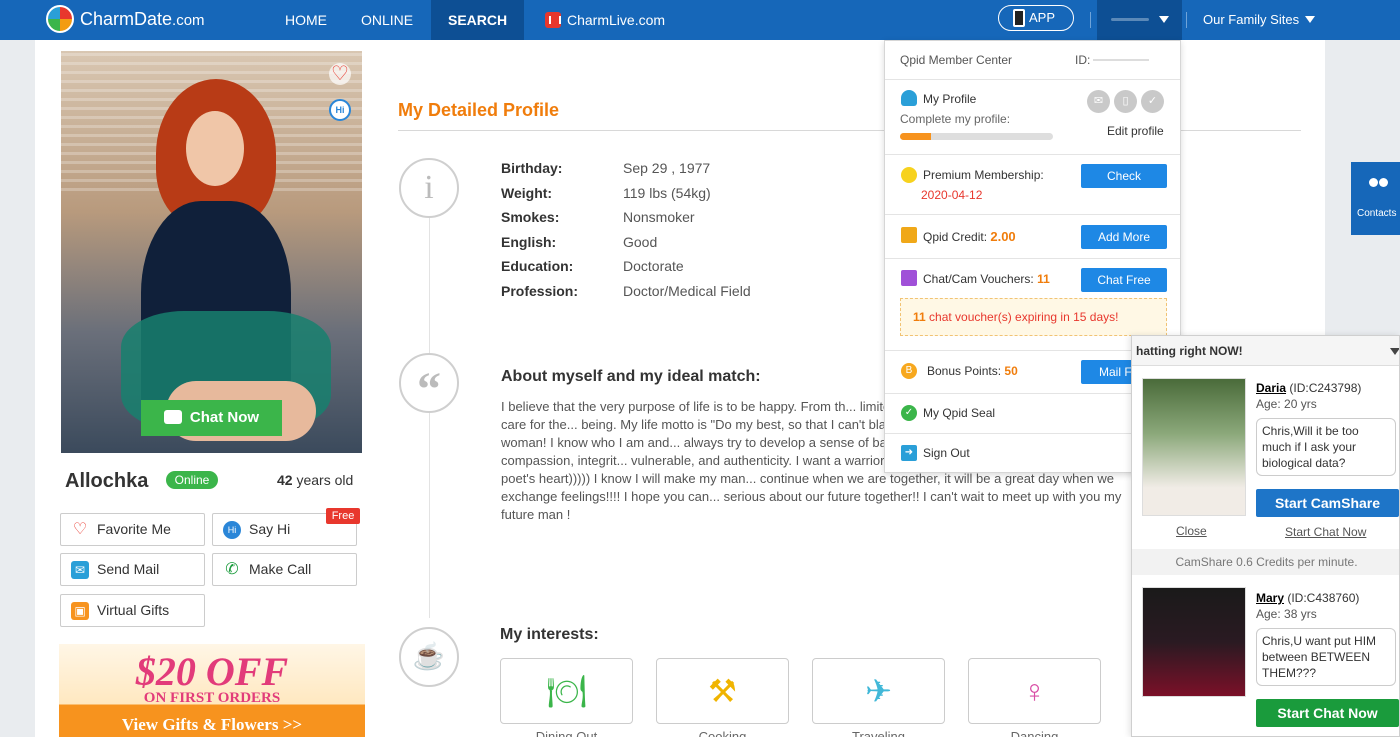 The image size is (1400, 737). What do you see at coordinates (1186, 20) in the screenshot?
I see `nav-divider` at bounding box center [1186, 20].